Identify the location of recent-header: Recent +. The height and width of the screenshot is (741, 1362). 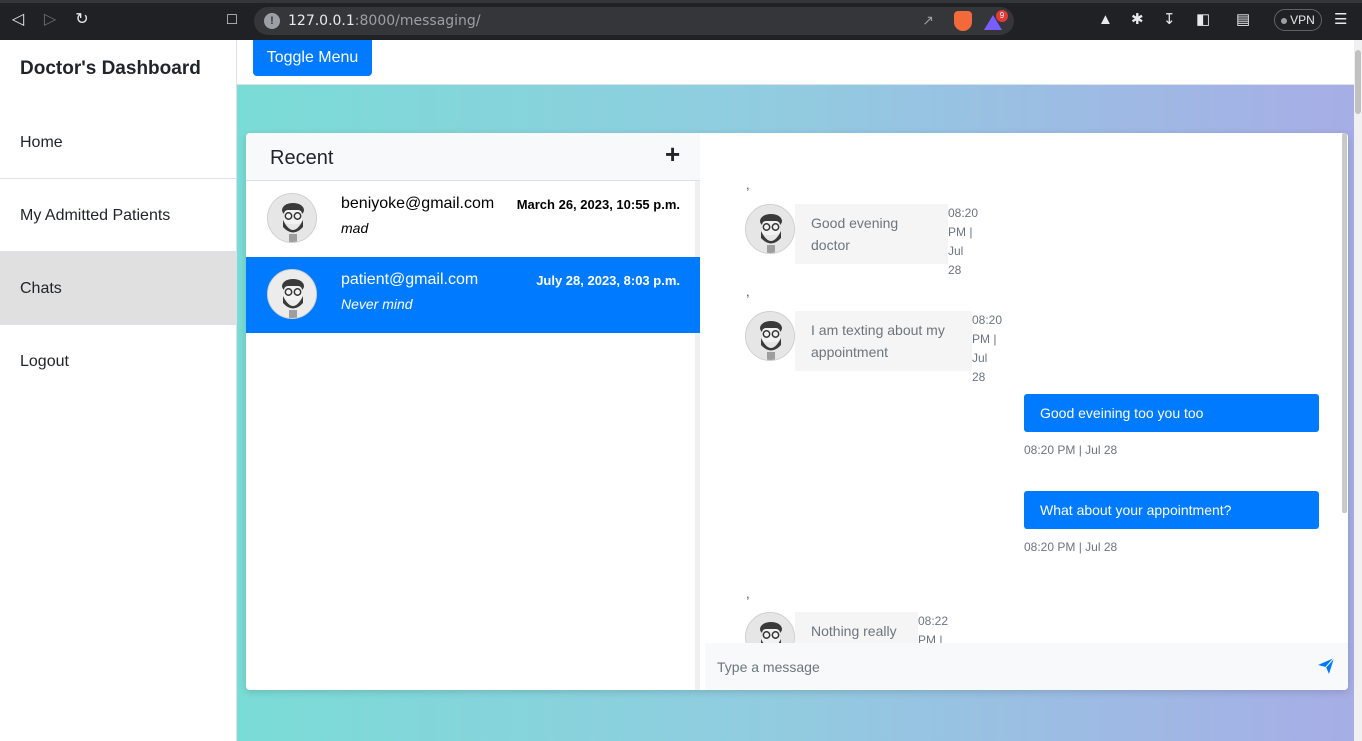
(473, 157).